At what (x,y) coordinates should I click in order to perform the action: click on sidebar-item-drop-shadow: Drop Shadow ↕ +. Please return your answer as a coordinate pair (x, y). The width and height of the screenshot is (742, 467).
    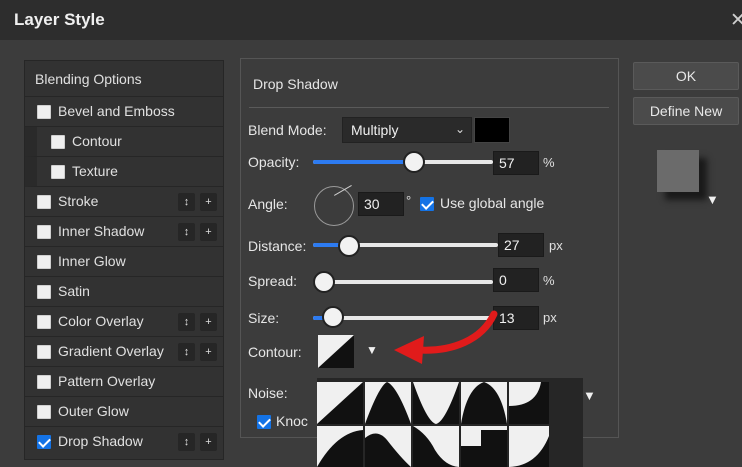
    Looking at the image, I should click on (124, 442).